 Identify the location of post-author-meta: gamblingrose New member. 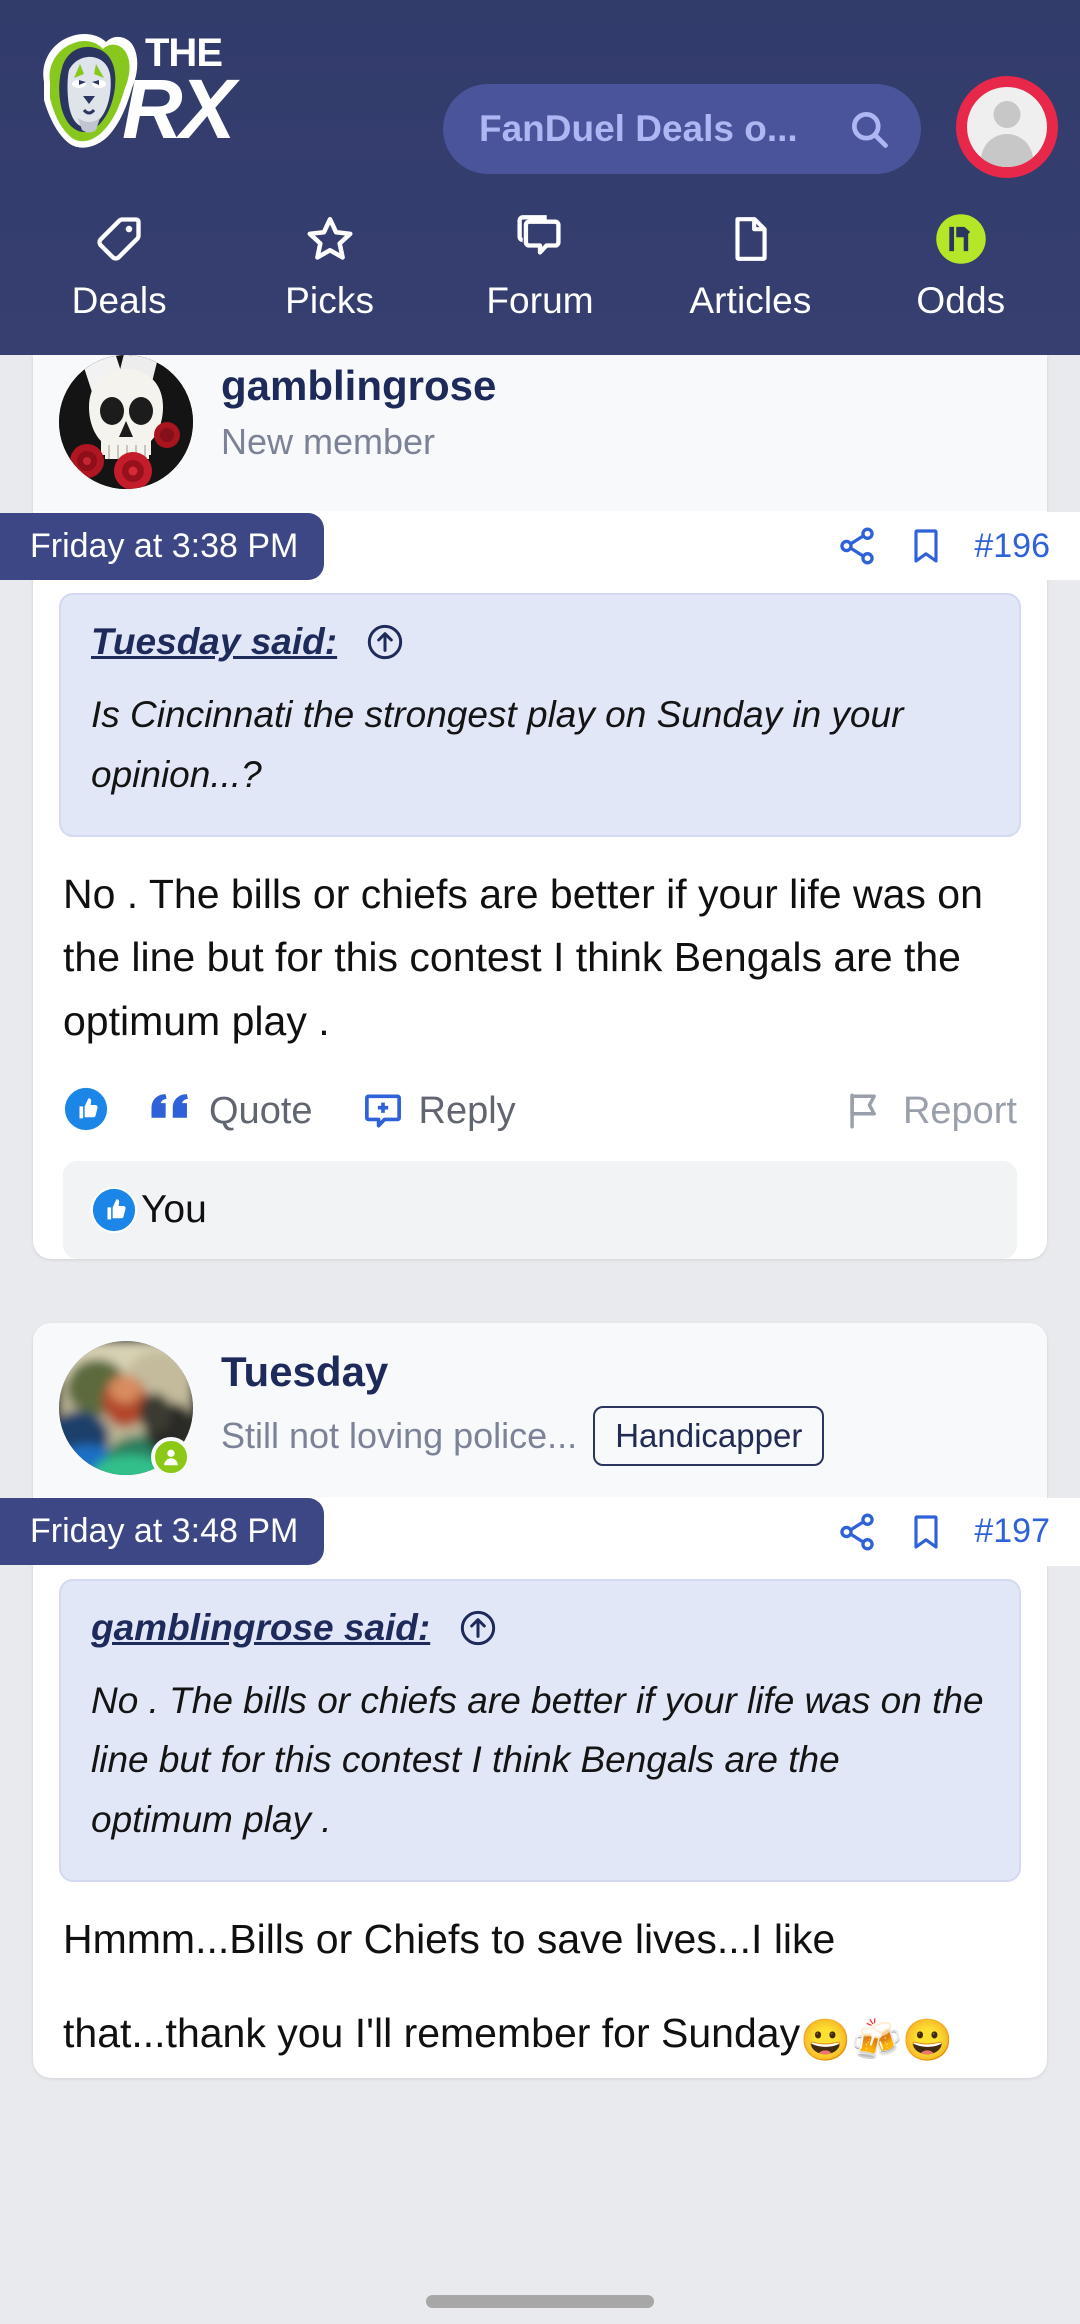
(621, 409).